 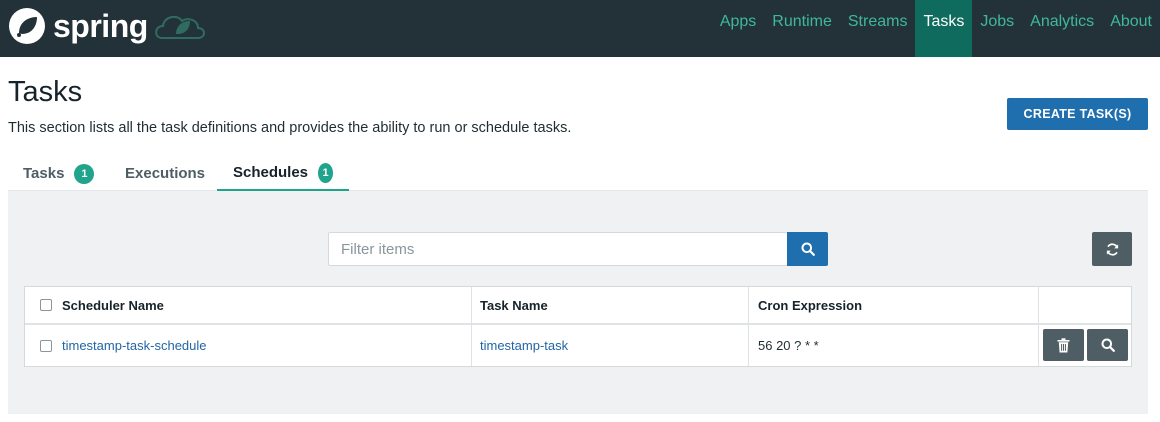 I want to click on cell-cron-expression: 56 20 ? * *, so click(x=788, y=345).